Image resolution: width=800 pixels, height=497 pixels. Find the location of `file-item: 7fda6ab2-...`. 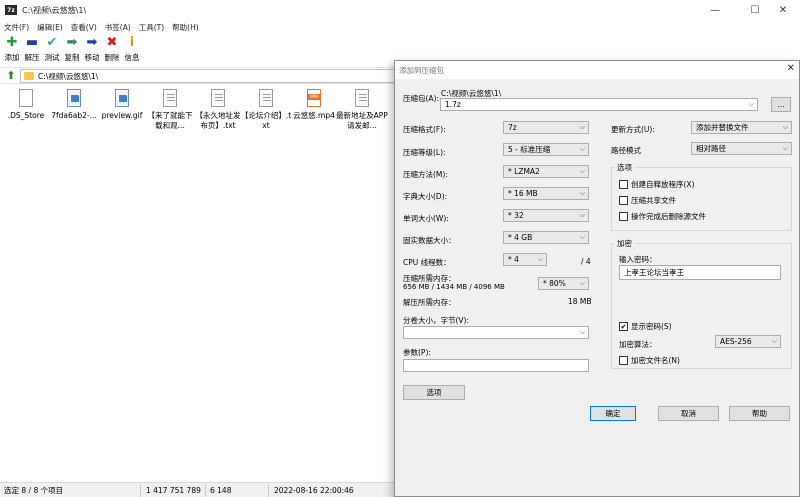

file-item: 7fda6ab2-... is located at coordinates (74, 105).